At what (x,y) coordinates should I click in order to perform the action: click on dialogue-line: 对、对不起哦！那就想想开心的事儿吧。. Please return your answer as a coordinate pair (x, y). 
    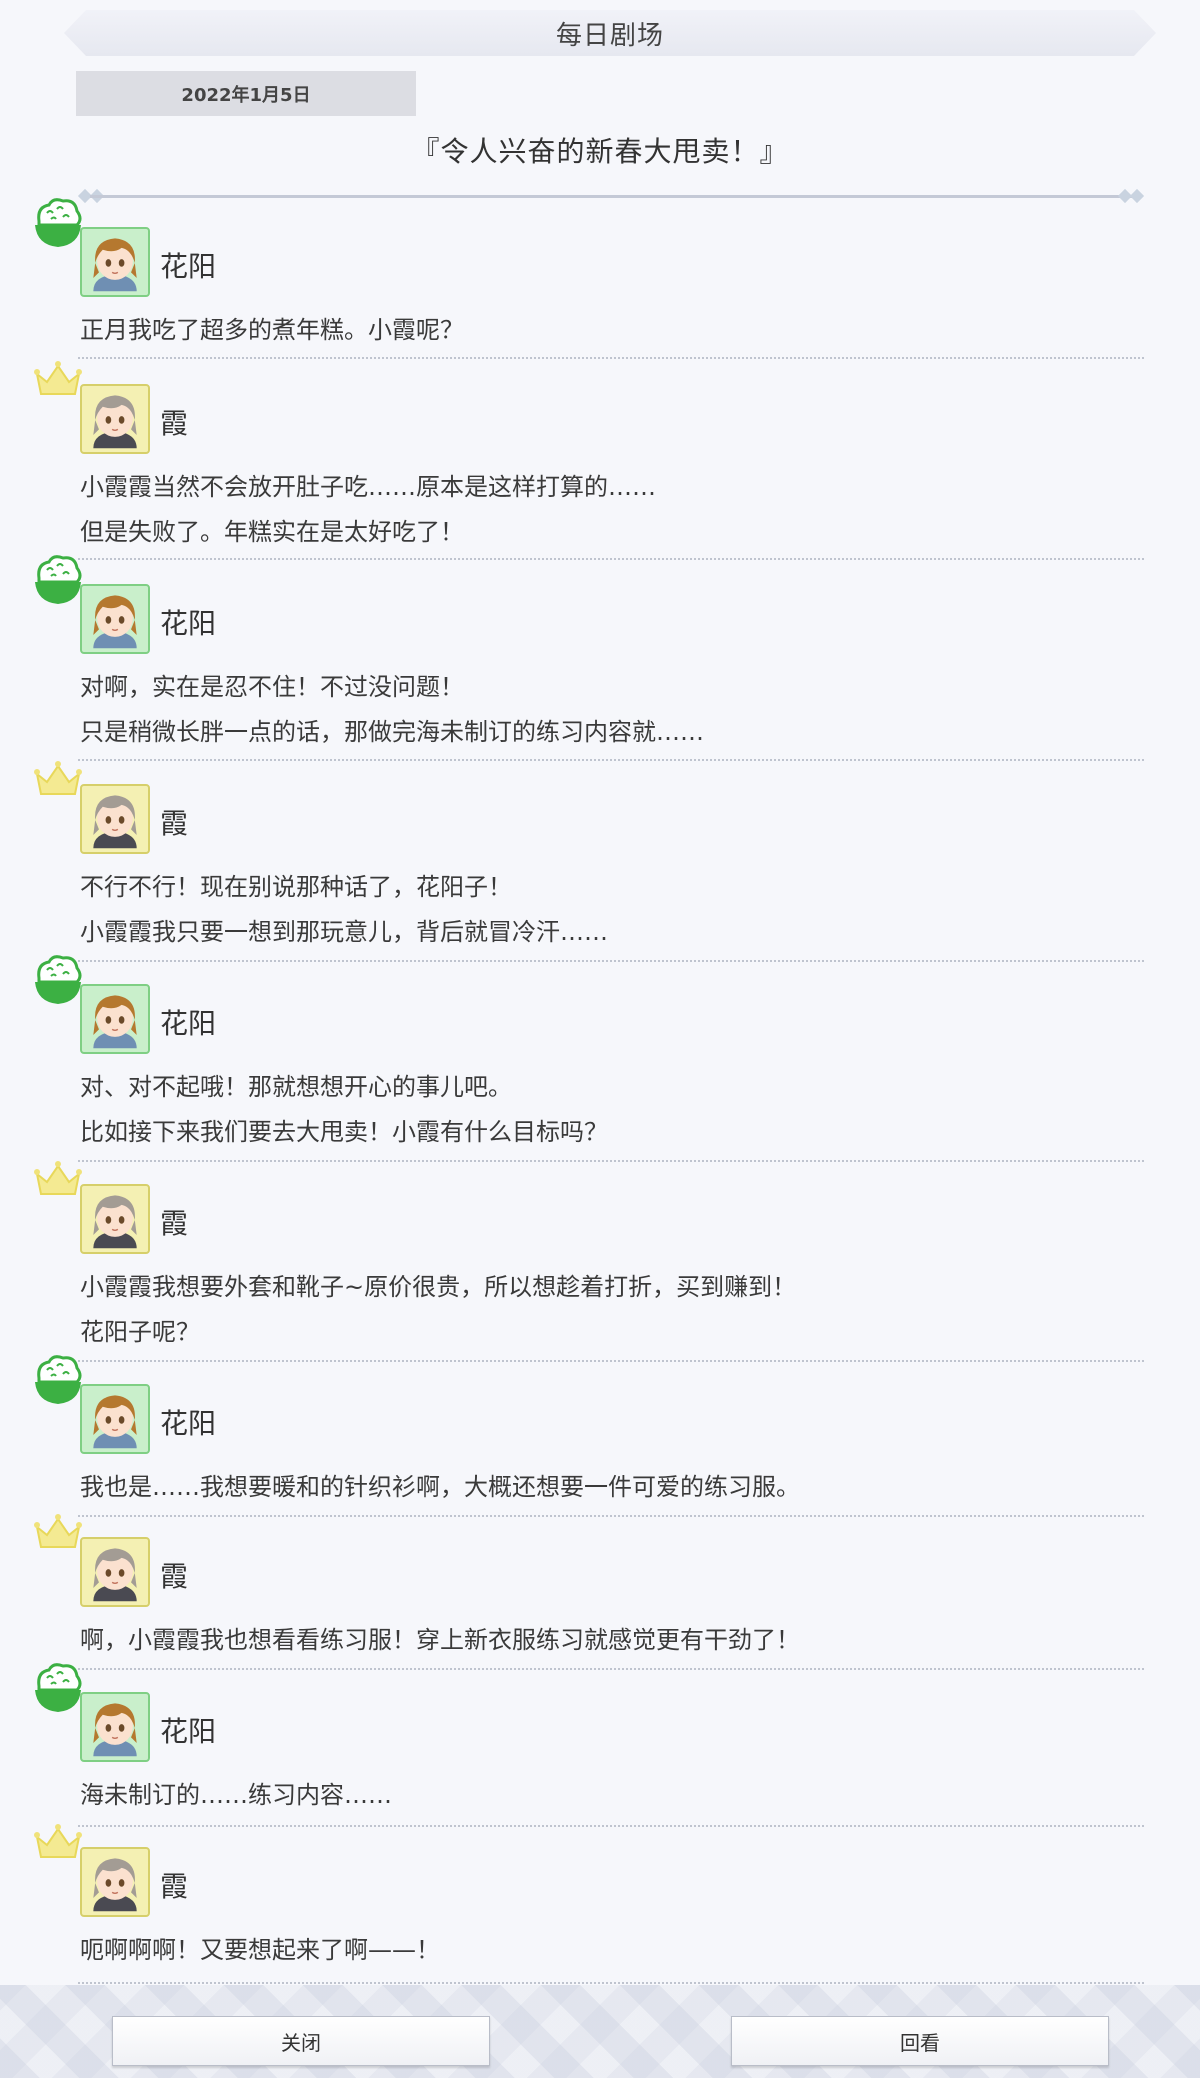
    Looking at the image, I should click on (296, 1087).